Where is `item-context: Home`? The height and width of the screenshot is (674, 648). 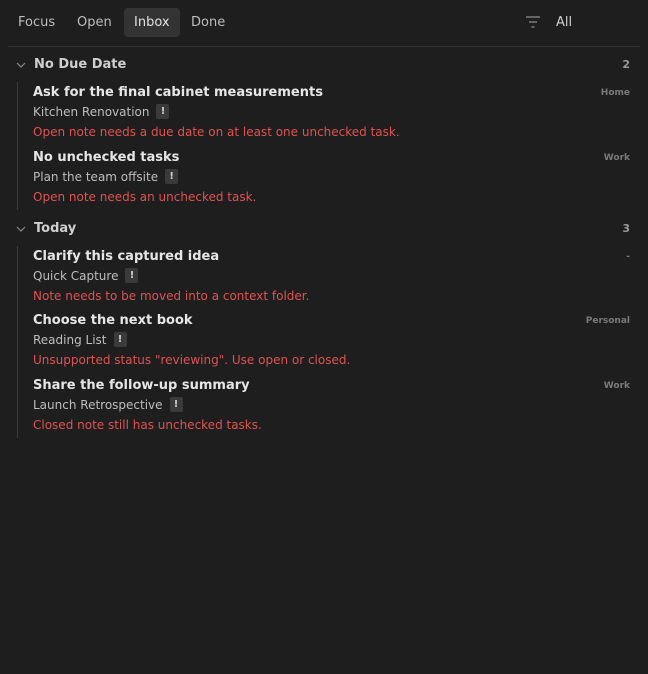
item-context: Home is located at coordinates (615, 93).